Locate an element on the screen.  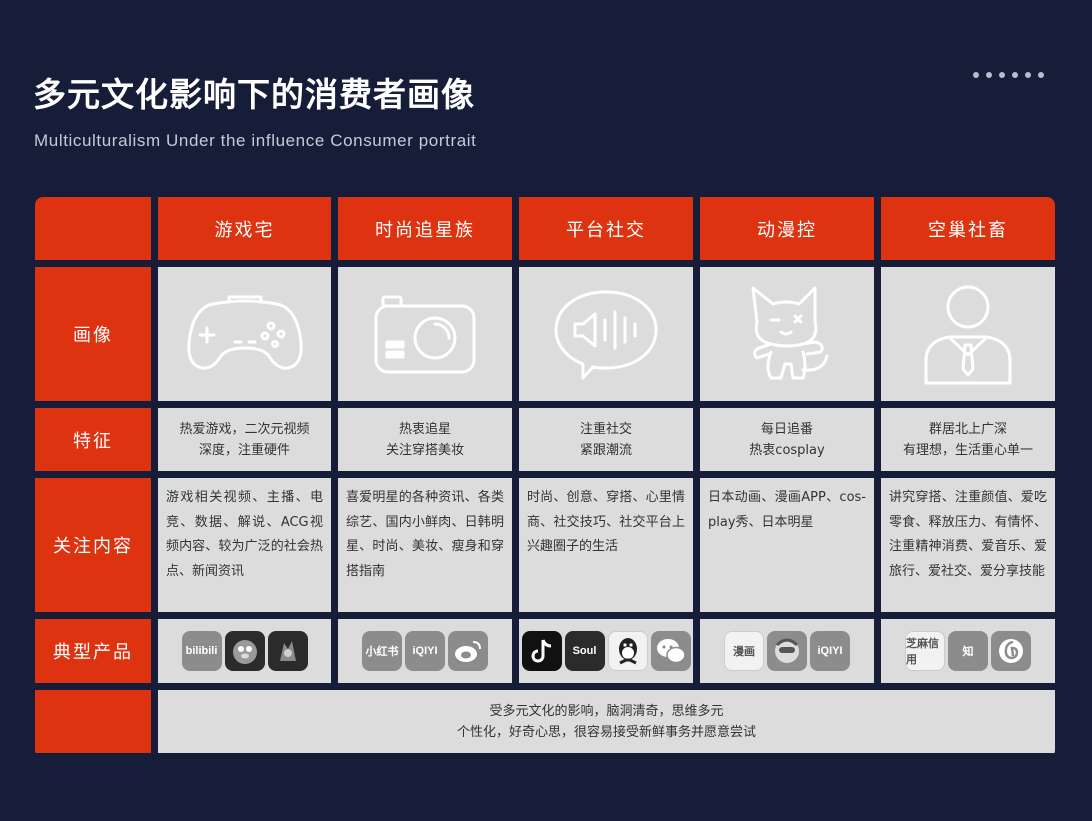
portrait-cell-gamer is located at coordinates (244, 334).